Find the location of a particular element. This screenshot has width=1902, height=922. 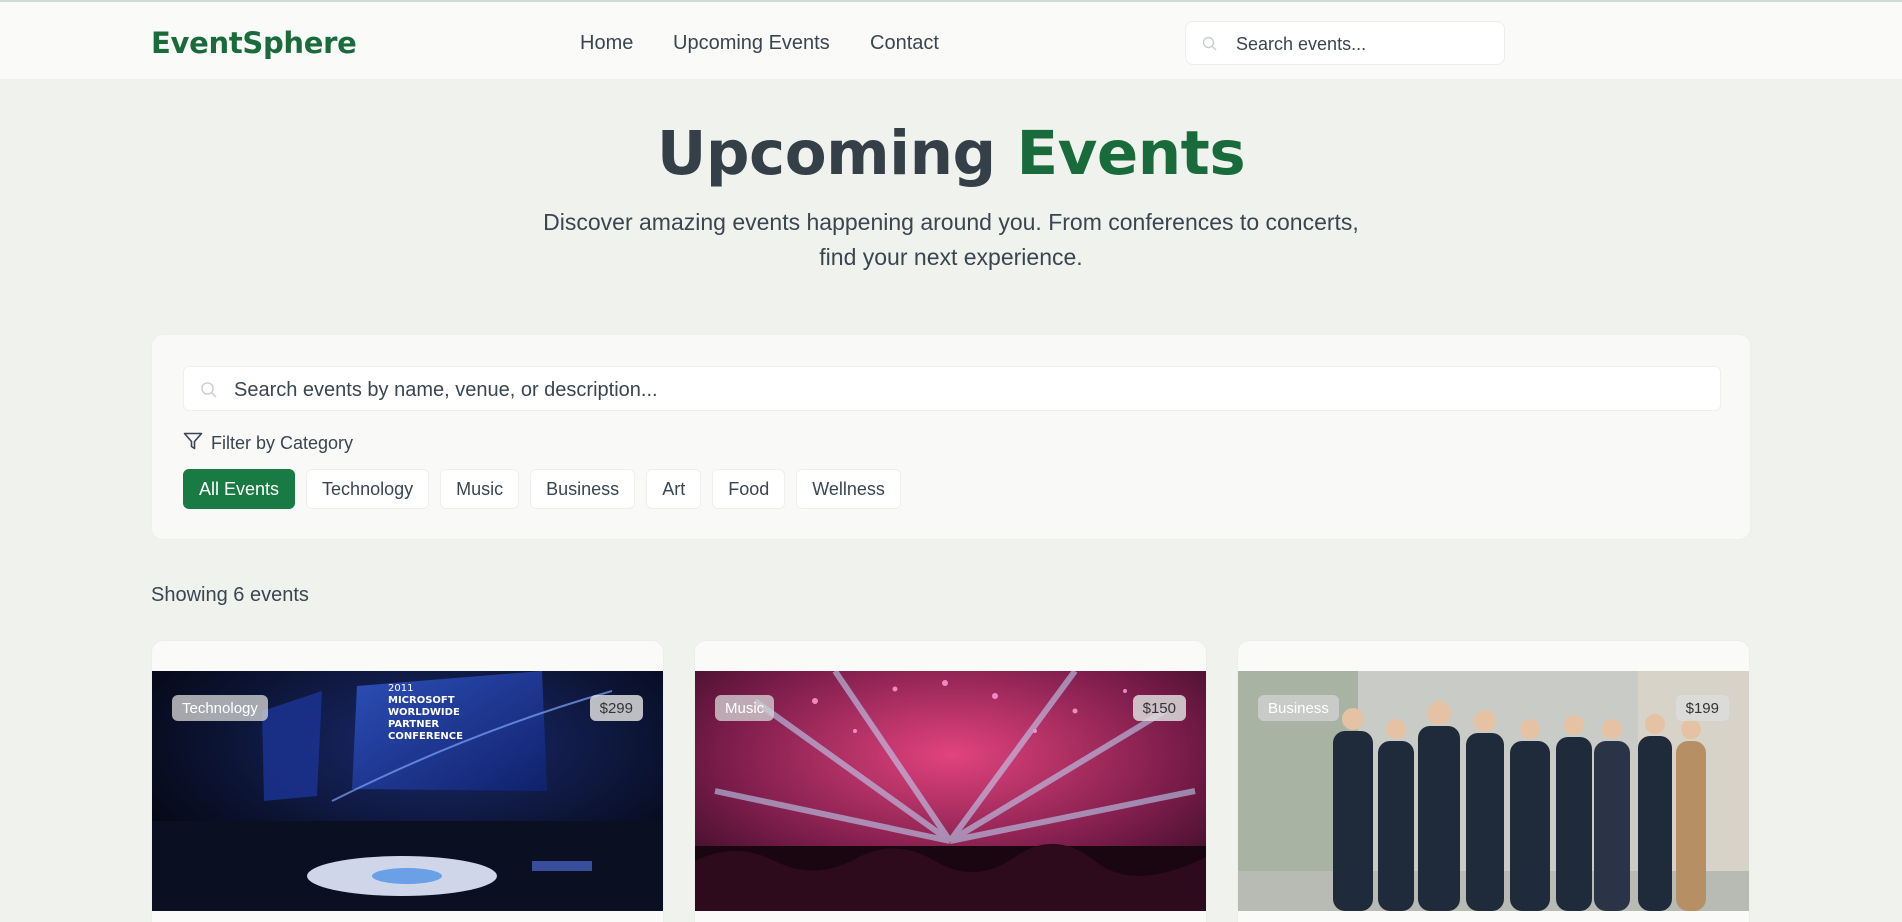

header-search is located at coordinates (1345, 43).